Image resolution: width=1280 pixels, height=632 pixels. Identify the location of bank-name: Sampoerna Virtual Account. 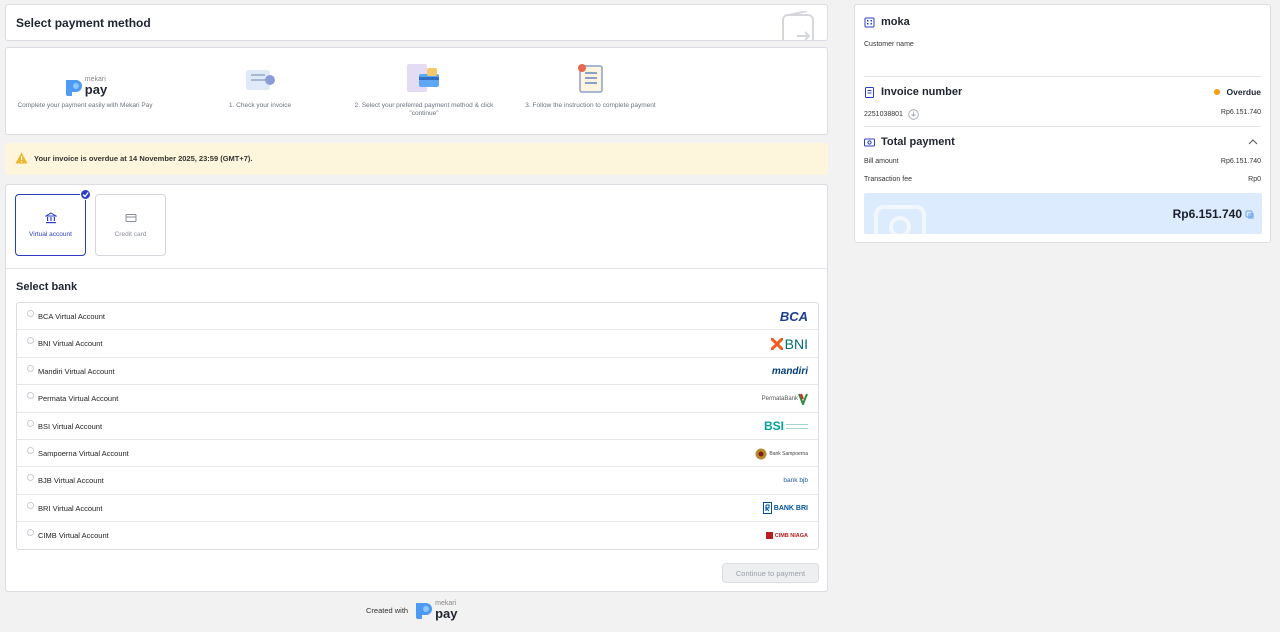
(83, 453).